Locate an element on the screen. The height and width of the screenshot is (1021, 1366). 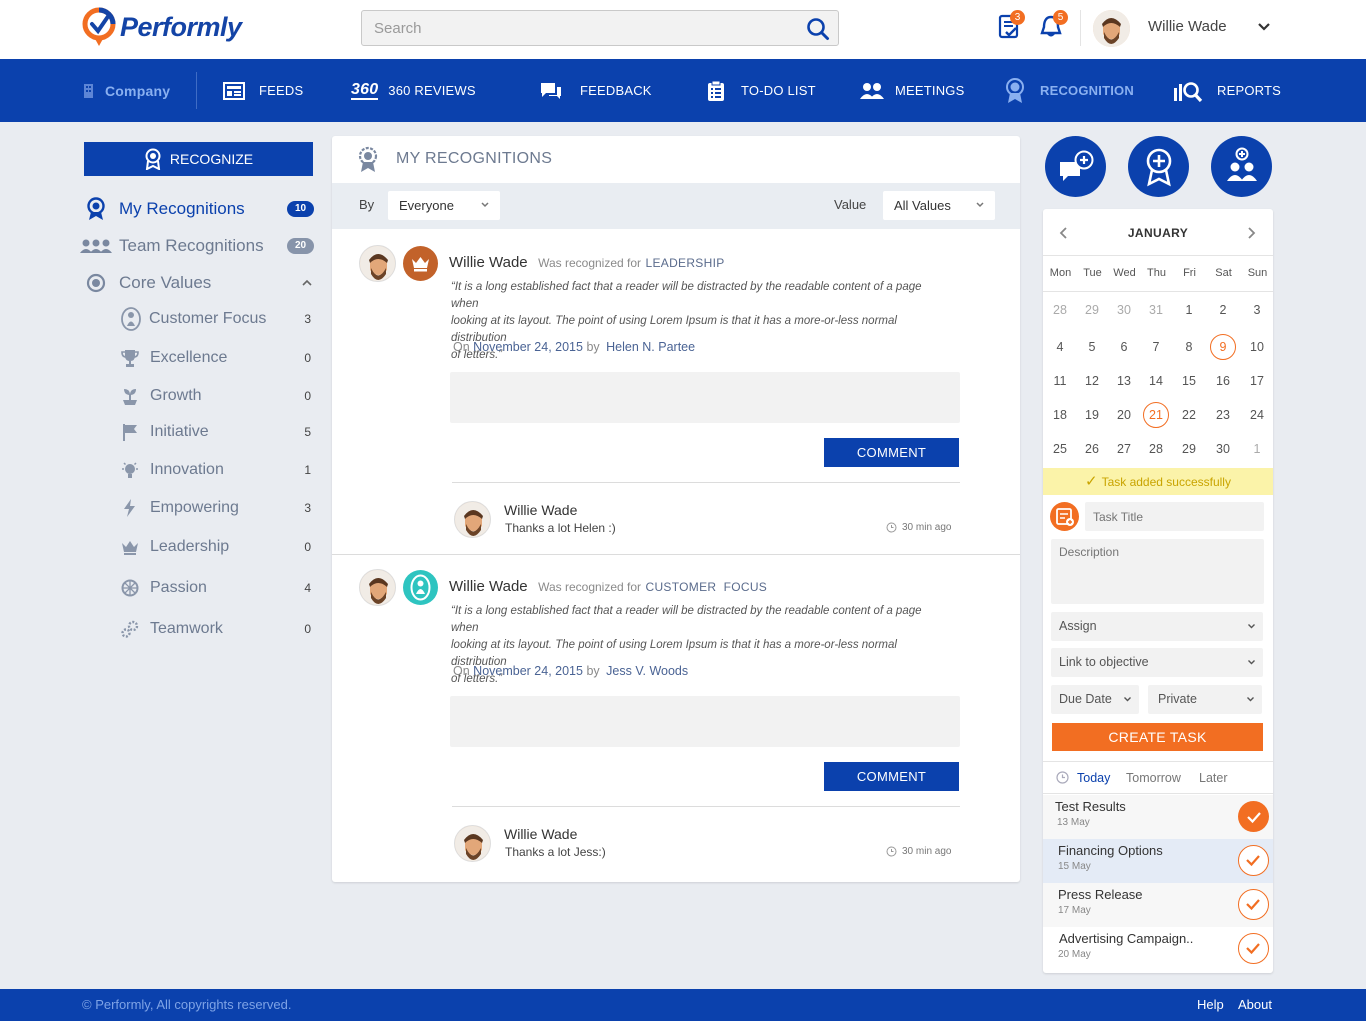
calendar-day: 27 is located at coordinates (1124, 449).